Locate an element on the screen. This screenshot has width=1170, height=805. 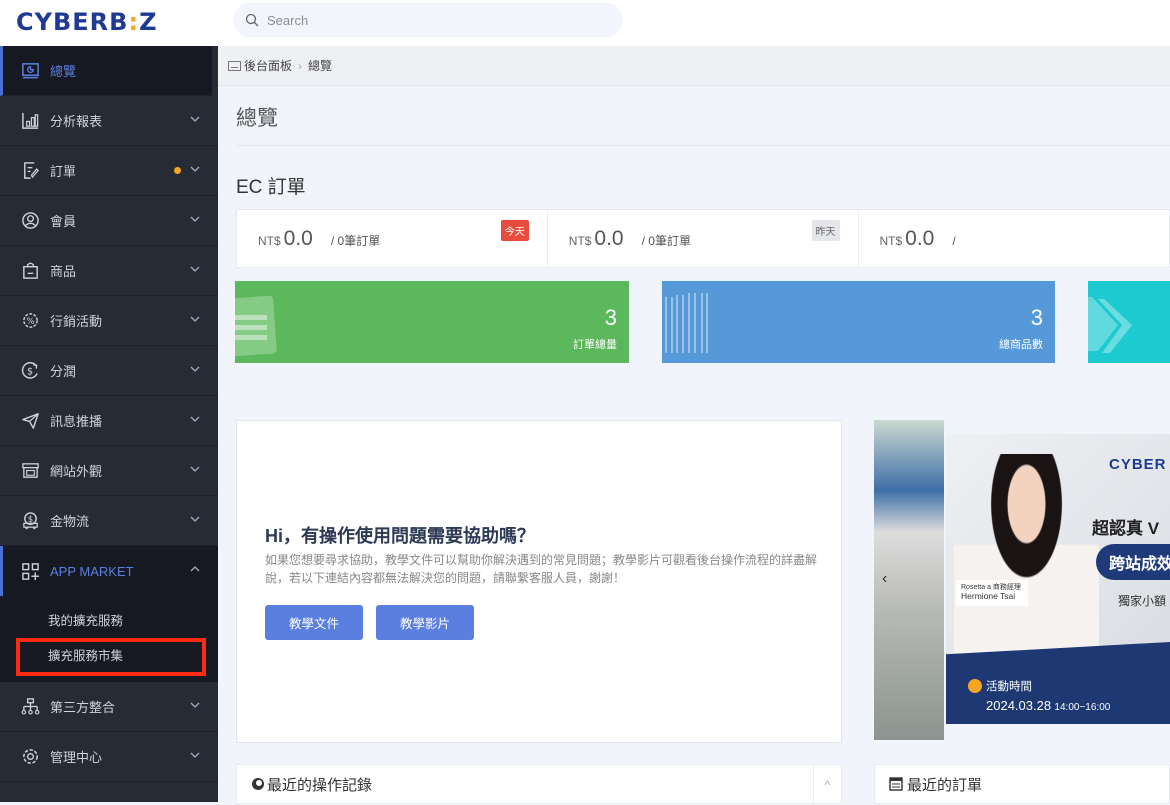
paper-plane-icon is located at coordinates (30, 421).